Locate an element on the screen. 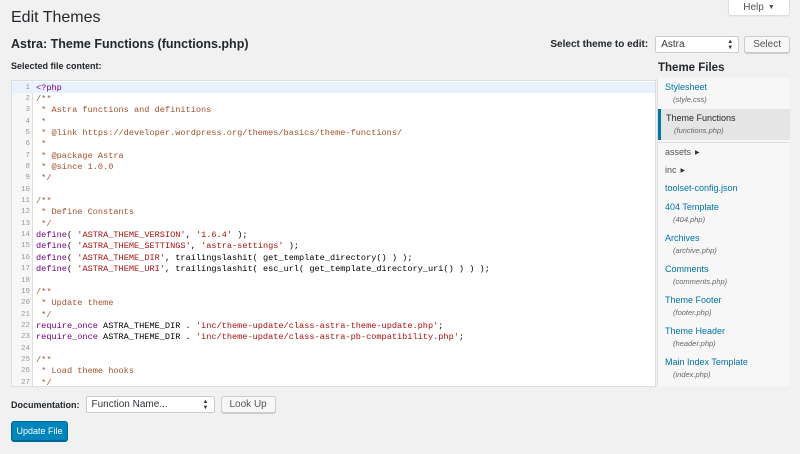 The height and width of the screenshot is (454, 800). code-line: 8 * @since 1.0.0 is located at coordinates (333, 166).